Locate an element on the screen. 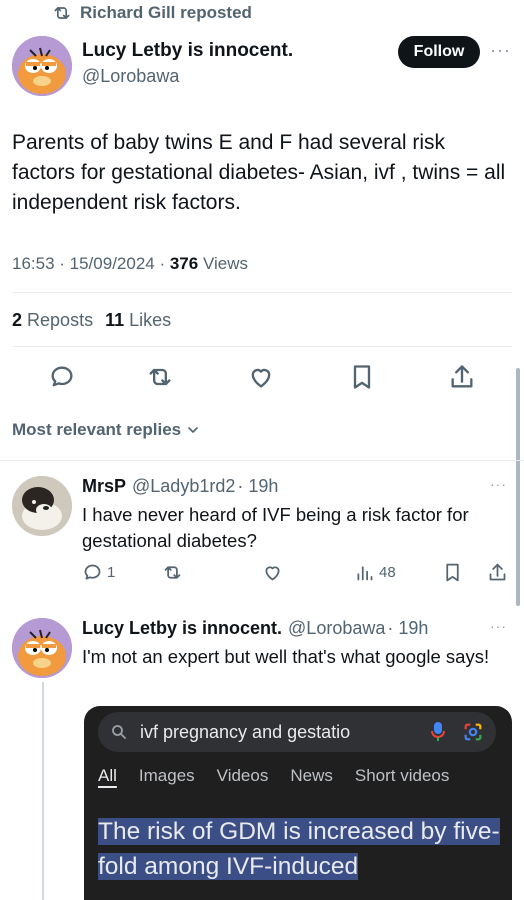 This screenshot has height=900, width=524. google-tab-news: News is located at coordinates (311, 775).